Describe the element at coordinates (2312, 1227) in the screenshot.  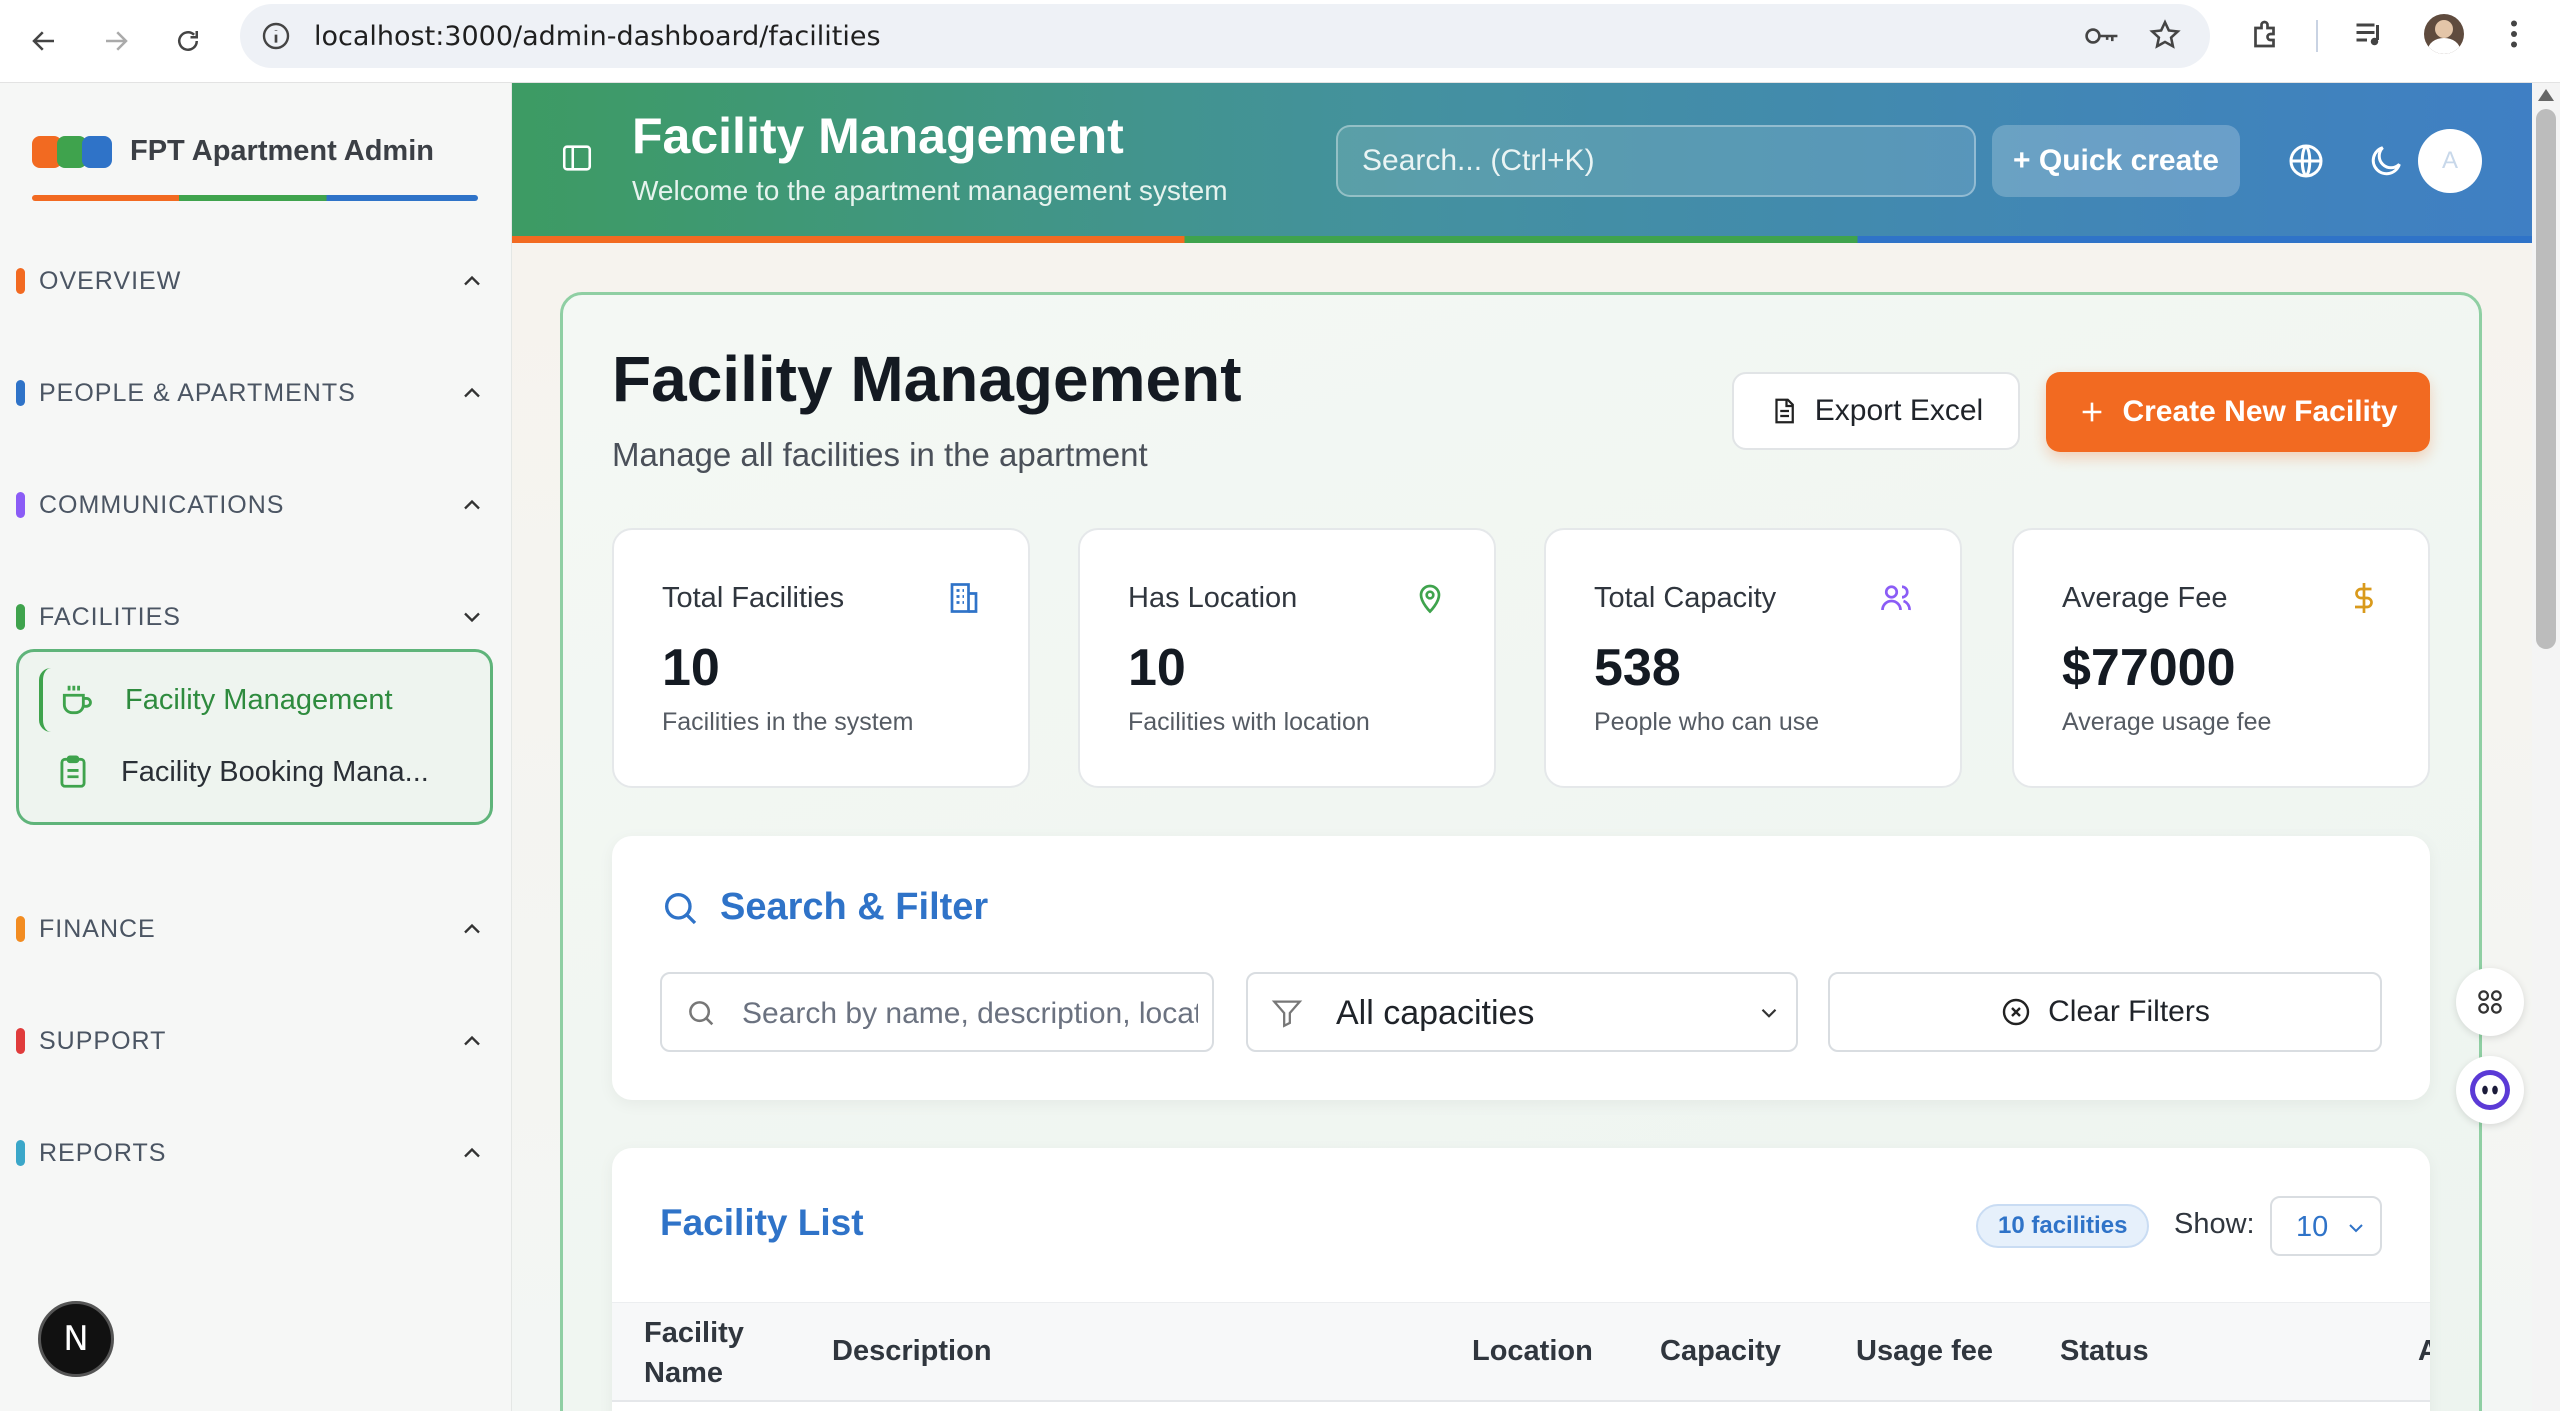
I see `page-size-value: 10` at that location.